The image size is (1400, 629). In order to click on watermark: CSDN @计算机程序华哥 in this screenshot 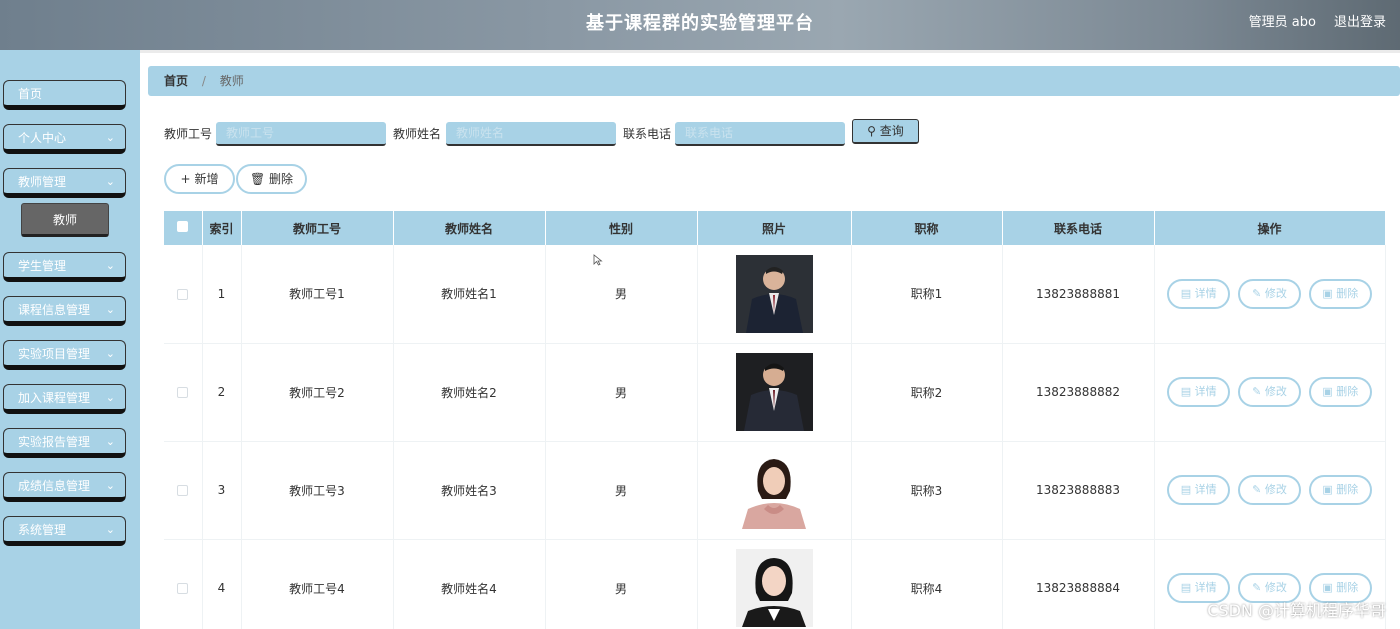, I will do `click(1296, 610)`.